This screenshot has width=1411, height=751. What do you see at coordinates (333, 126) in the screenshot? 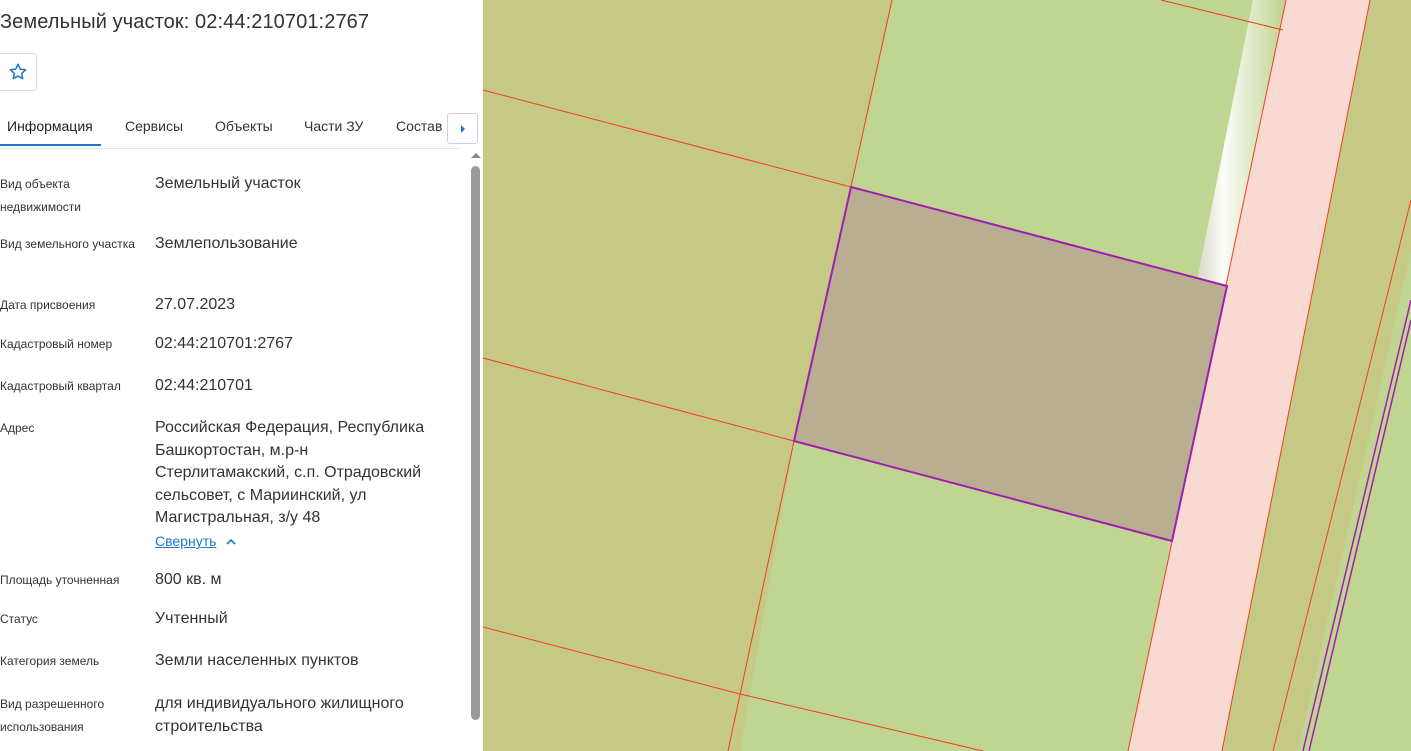
I see `tab-parts: Части ЗУ` at bounding box center [333, 126].